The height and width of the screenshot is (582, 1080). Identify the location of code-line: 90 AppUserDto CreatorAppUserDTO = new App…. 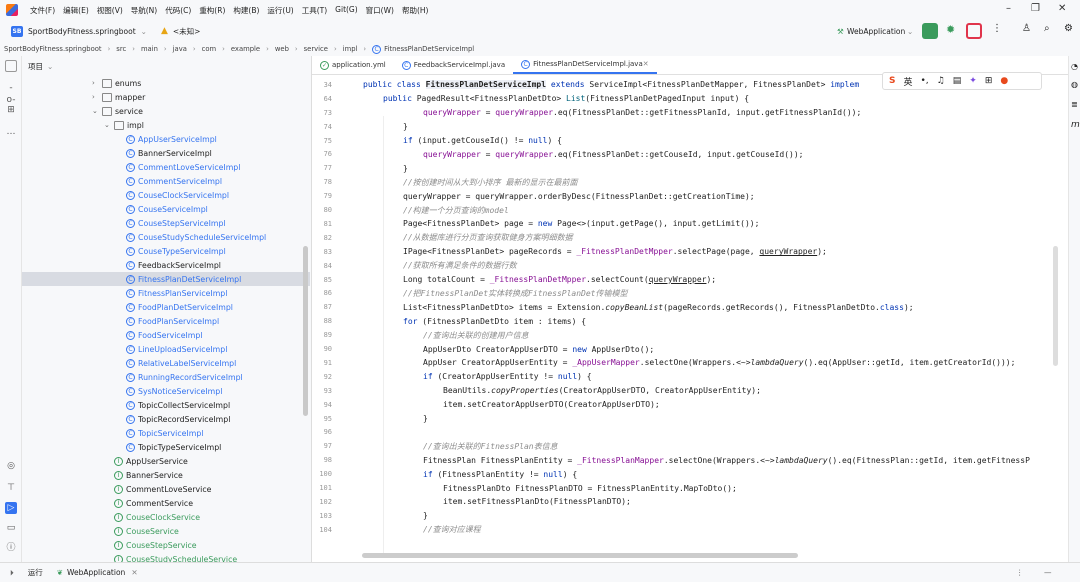
(690, 349).